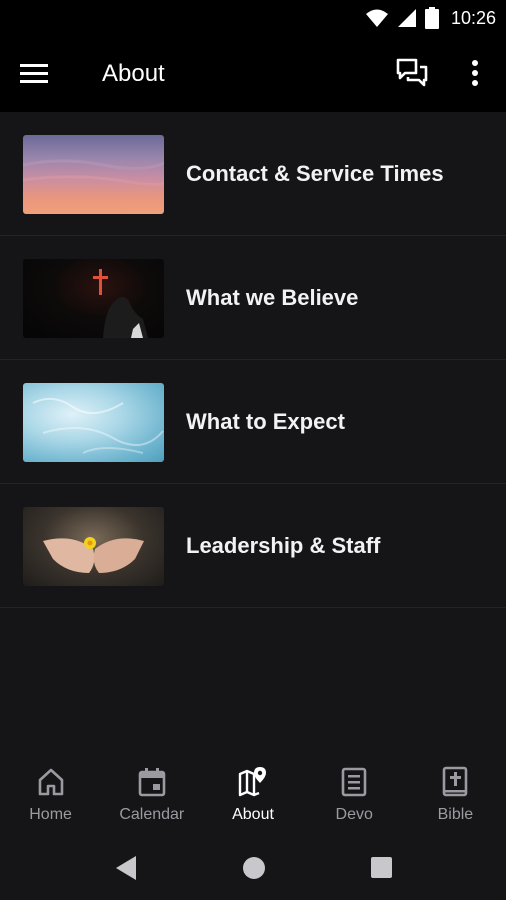  I want to click on calendar-icon, so click(152, 782).